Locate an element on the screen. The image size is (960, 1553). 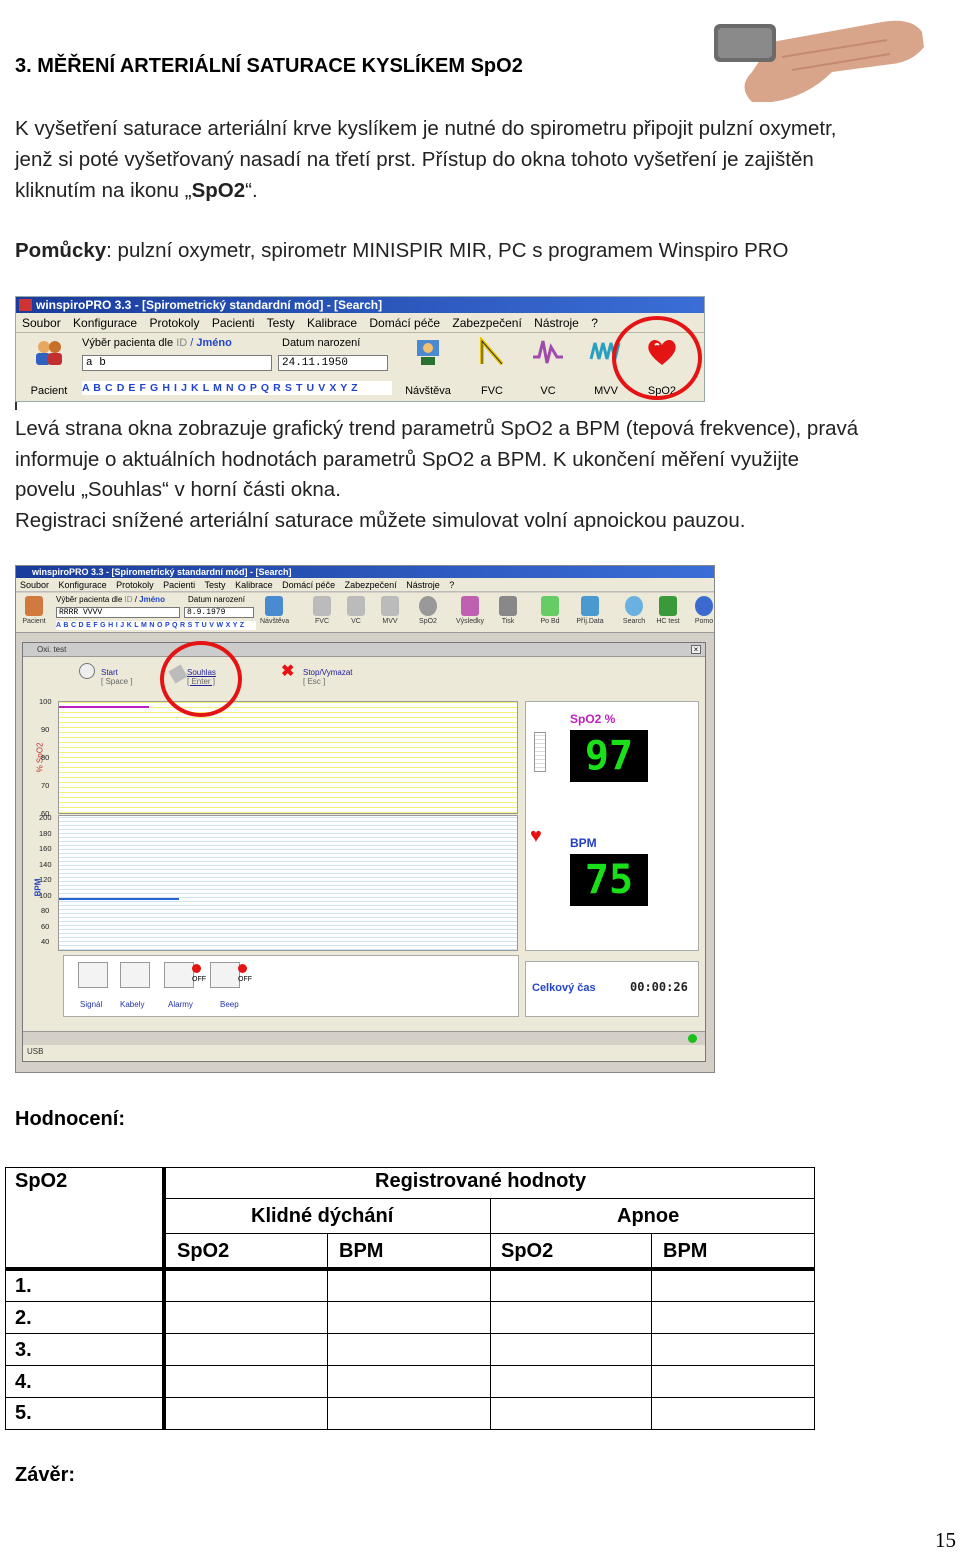
receive-data-button: Příj.Data is located at coordinates (590, 614).